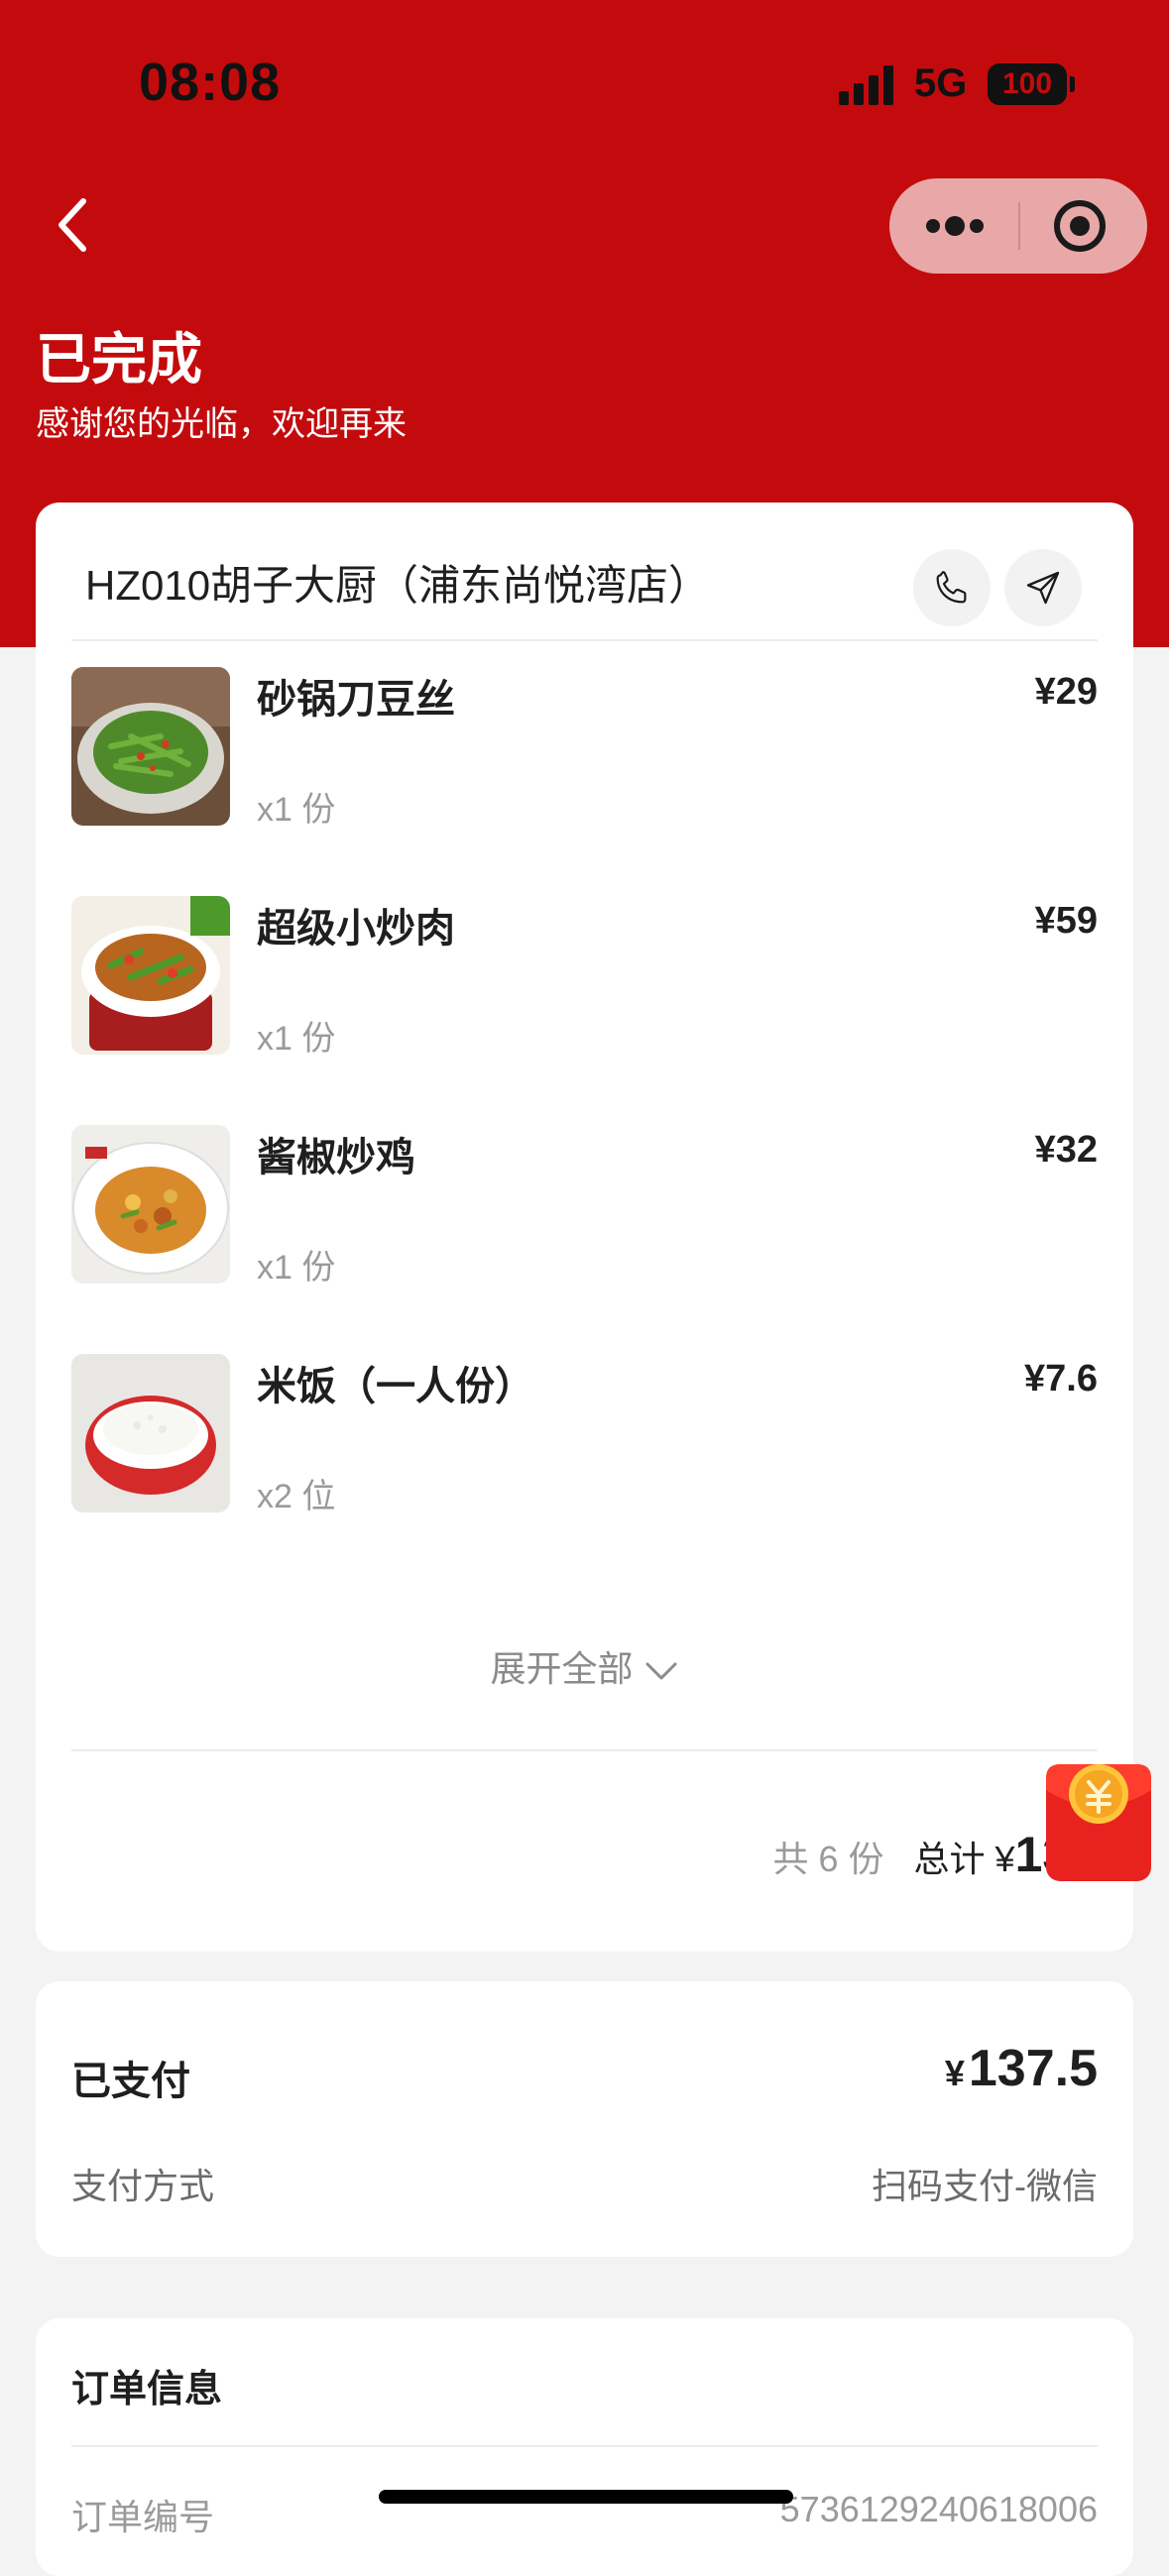 The width and height of the screenshot is (1169, 2576). What do you see at coordinates (1027, 84) in the screenshot?
I see `battery-icon: 100` at bounding box center [1027, 84].